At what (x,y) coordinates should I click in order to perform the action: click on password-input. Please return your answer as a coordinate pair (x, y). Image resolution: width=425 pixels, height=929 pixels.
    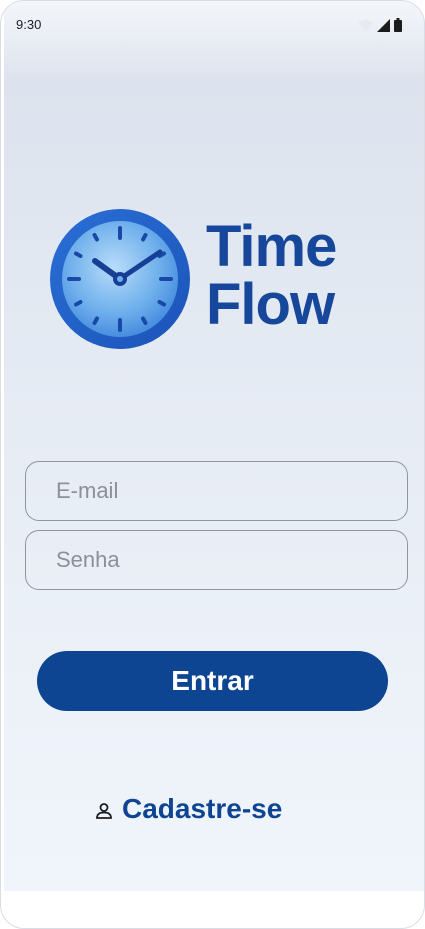
    Looking at the image, I should click on (231, 560).